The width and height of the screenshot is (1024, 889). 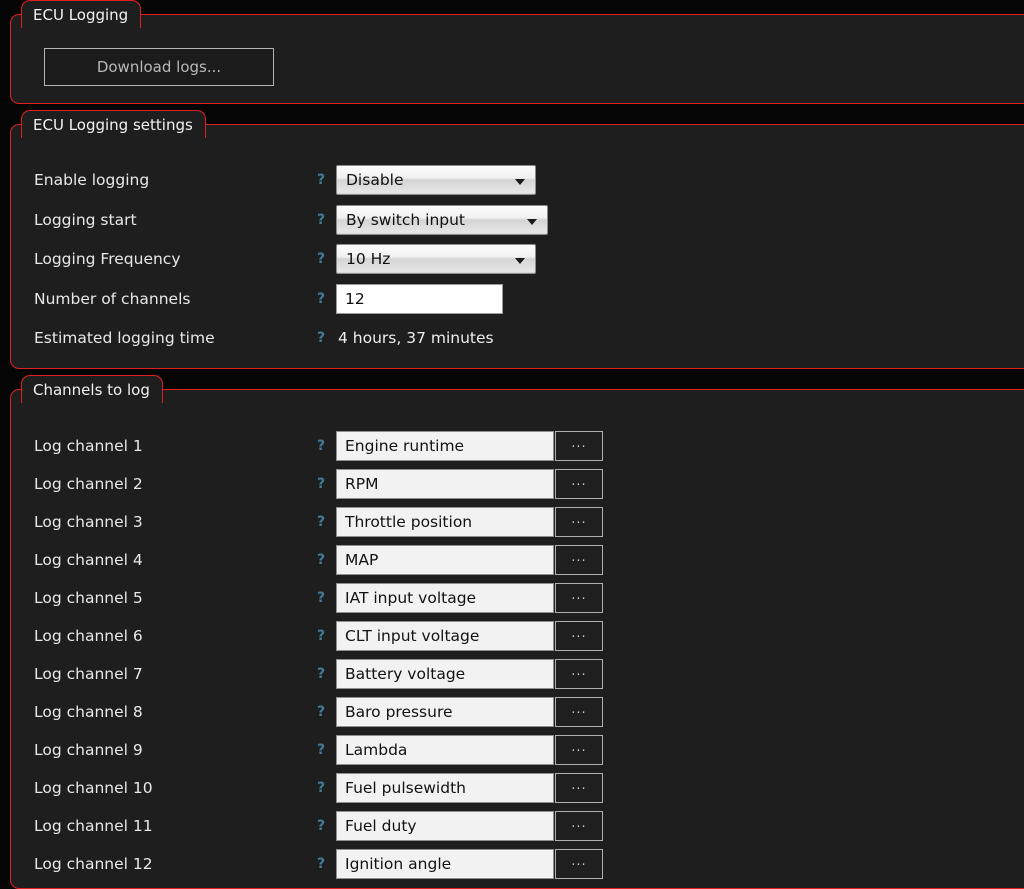 What do you see at coordinates (88, 522) in the screenshot?
I see `channel-label: Log channel 3` at bounding box center [88, 522].